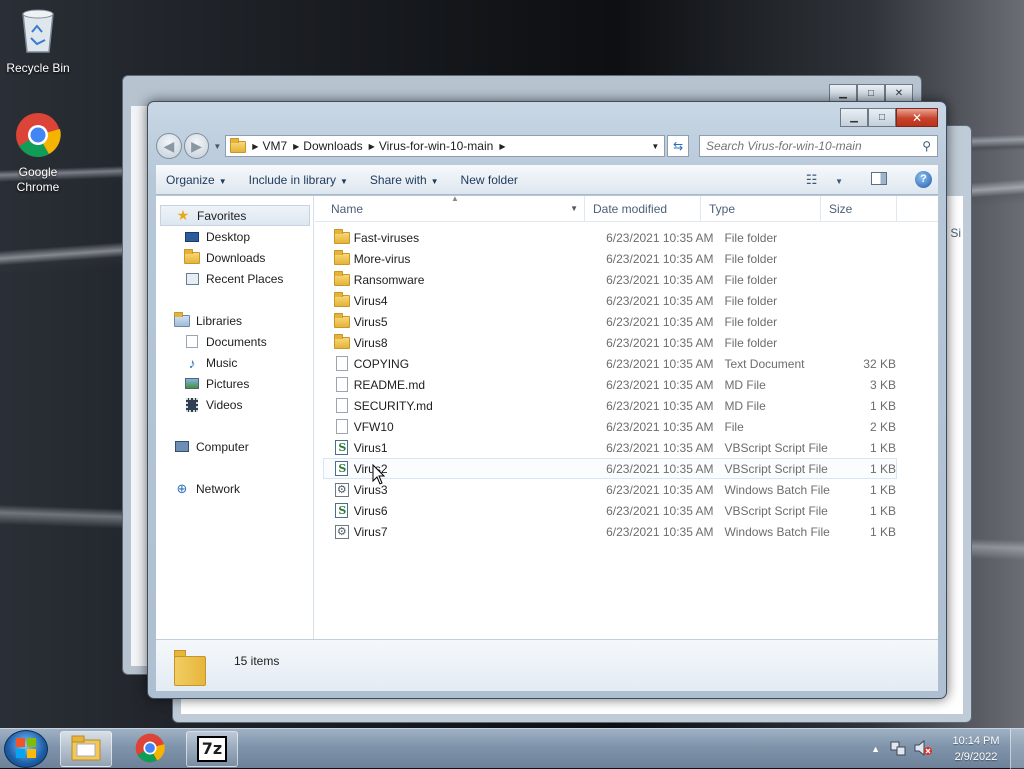  I want to click on maximize-button: □, so click(882, 117).